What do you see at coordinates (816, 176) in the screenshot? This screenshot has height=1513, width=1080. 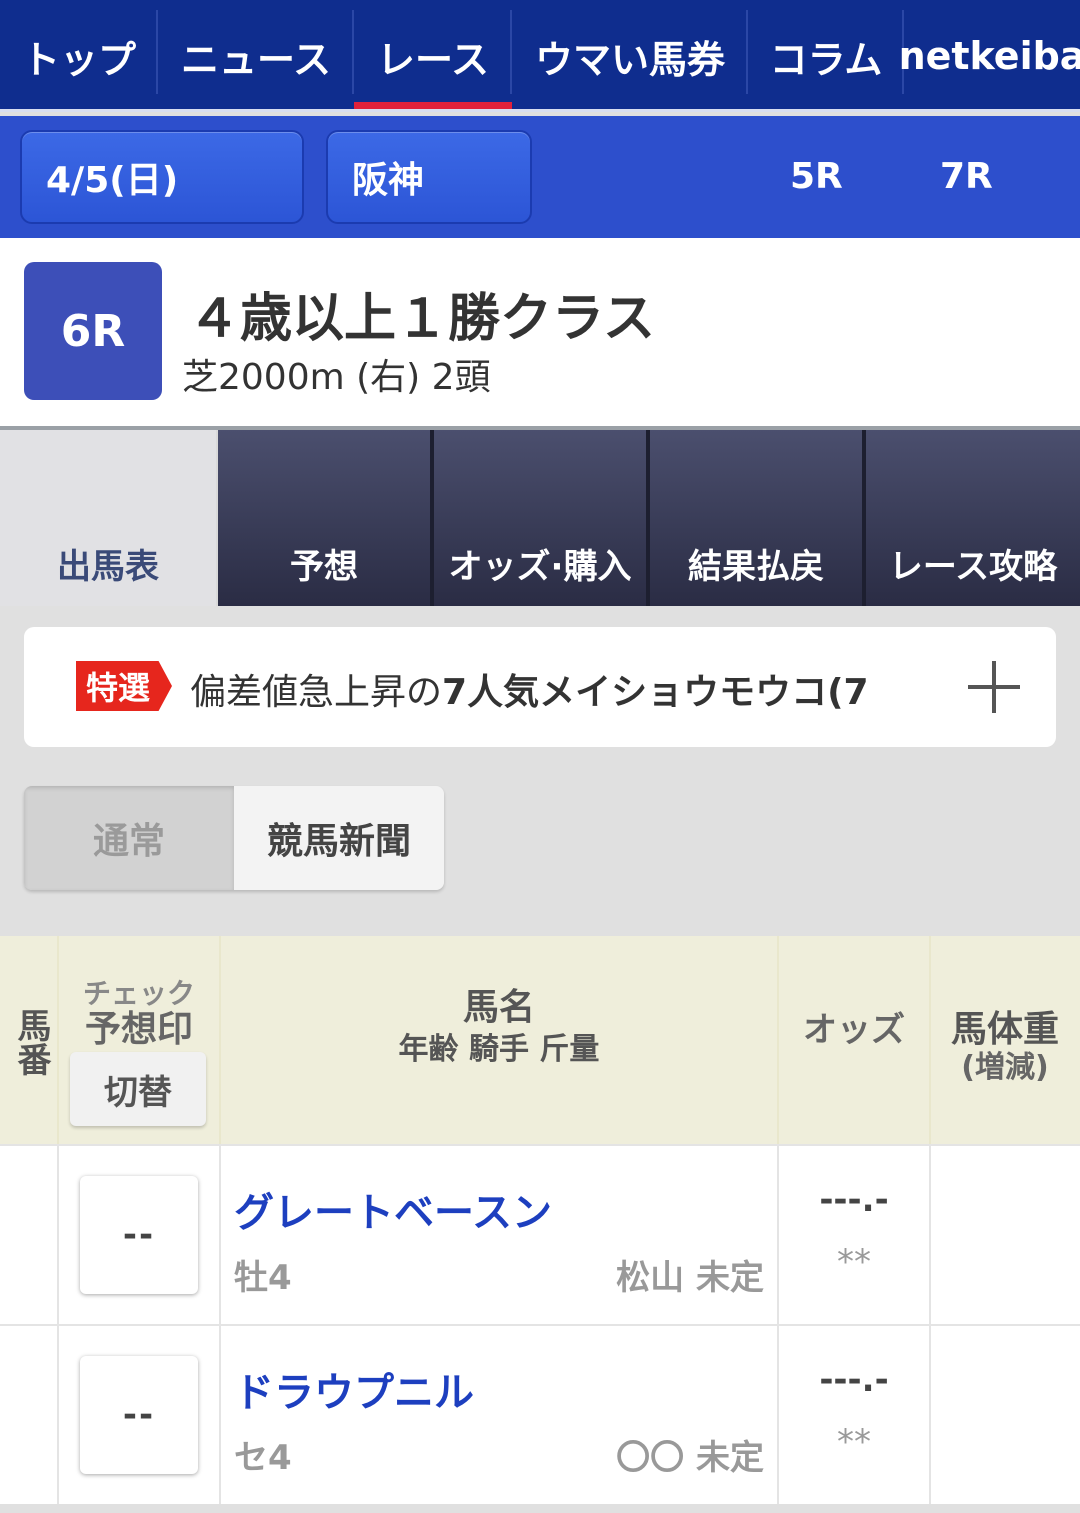 I see `prev-race-link: 5R` at bounding box center [816, 176].